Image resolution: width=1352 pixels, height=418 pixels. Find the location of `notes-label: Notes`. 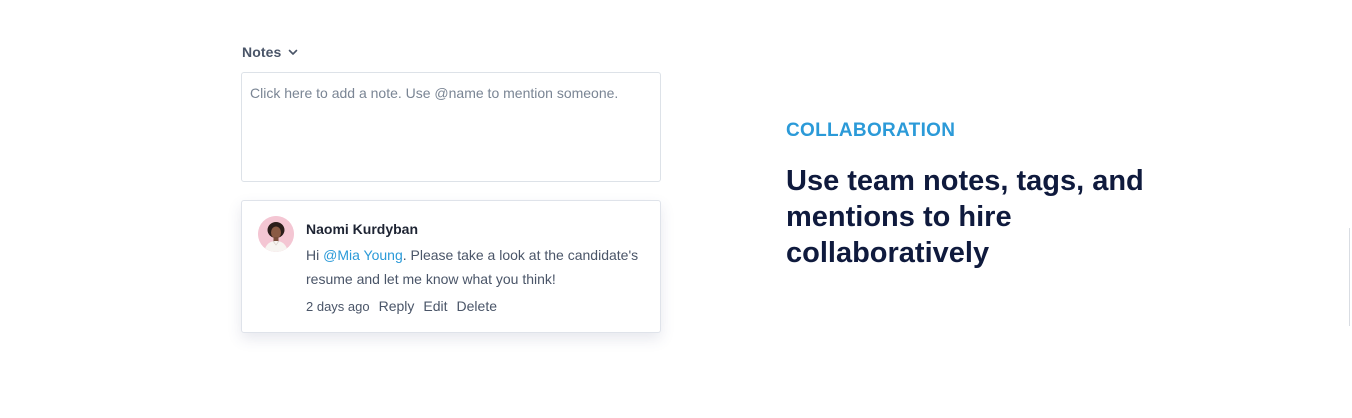

notes-label: Notes is located at coordinates (262, 52).